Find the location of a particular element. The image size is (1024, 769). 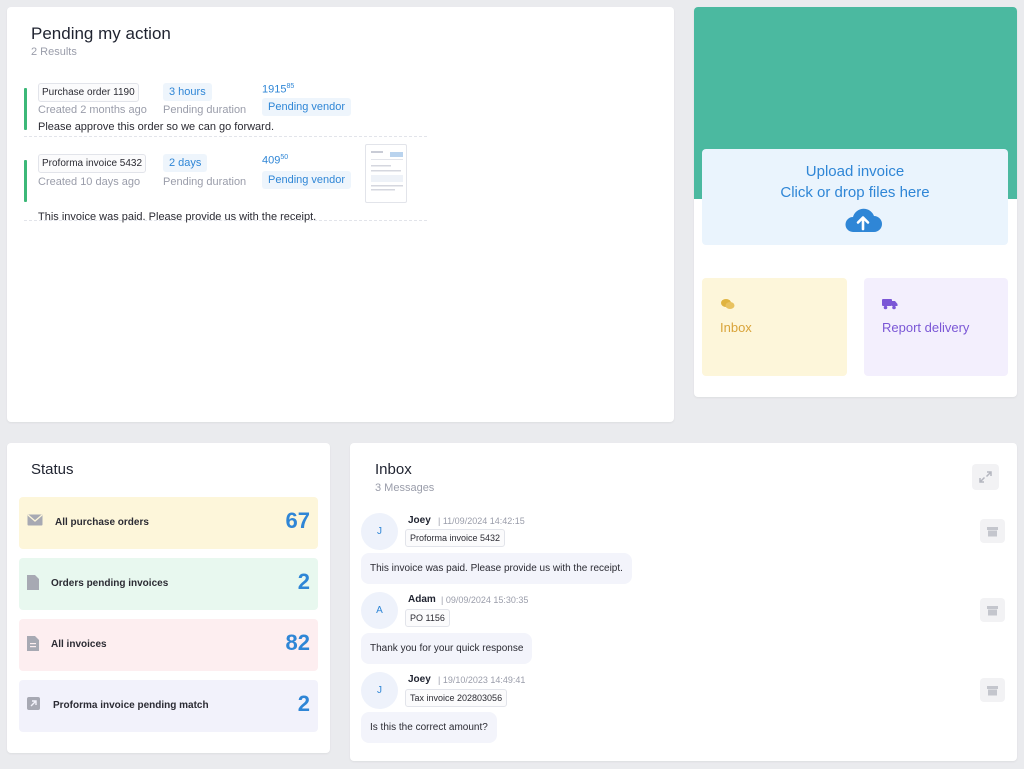

created-date: Created 10 days ago is located at coordinates (89, 182).